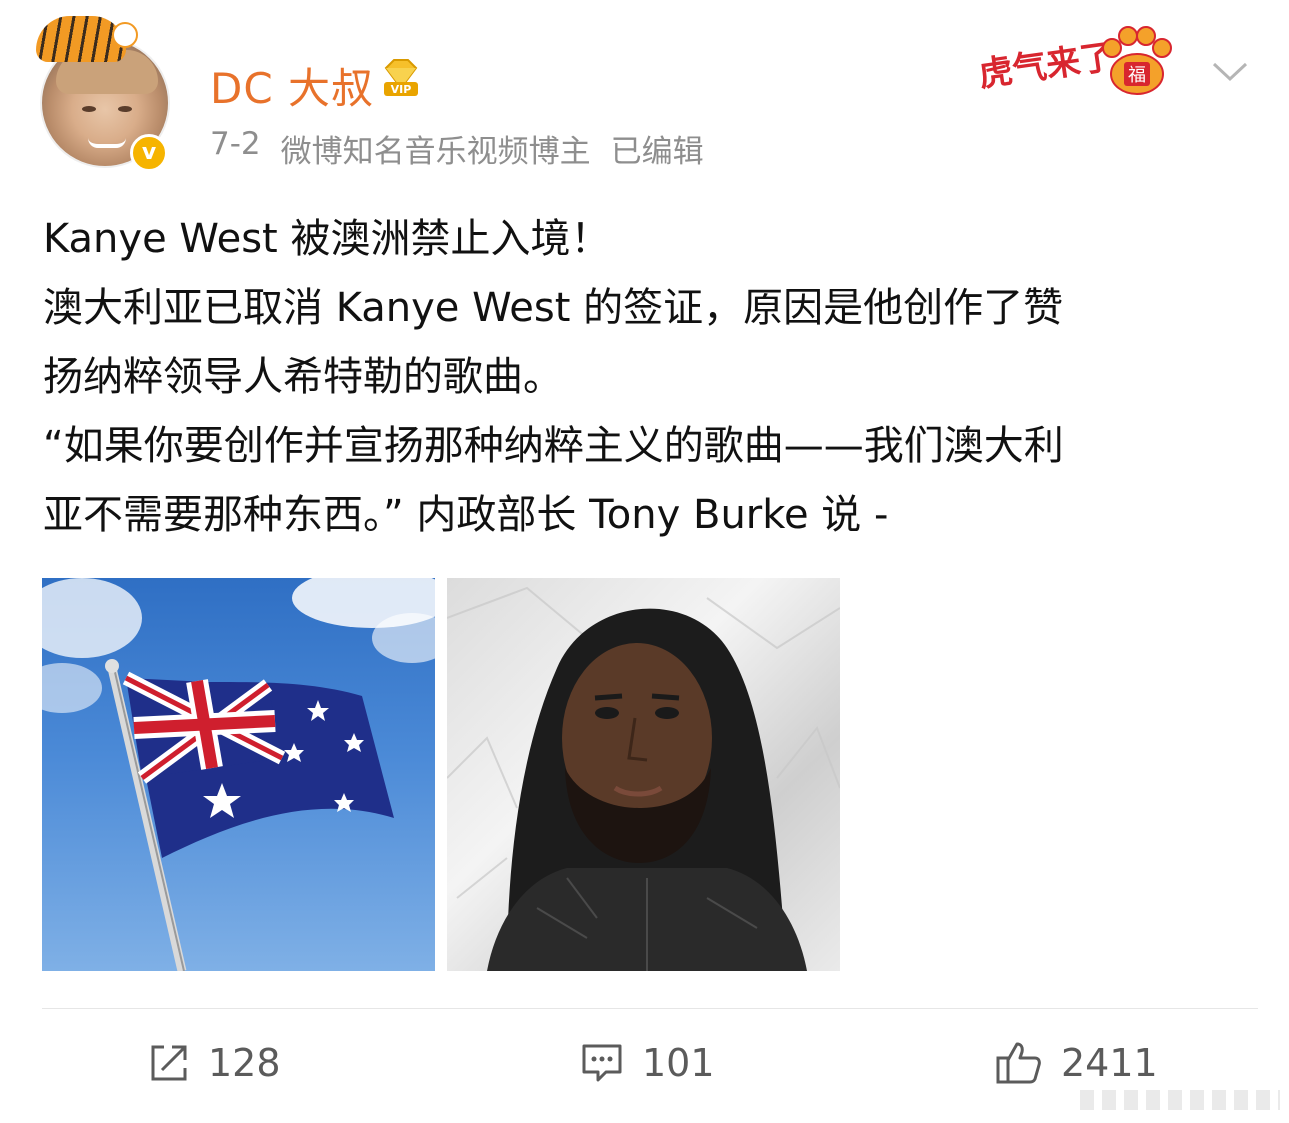 The width and height of the screenshot is (1289, 1123). Describe the element at coordinates (401, 89) in the screenshot. I see `svg-text: VIP` at that location.